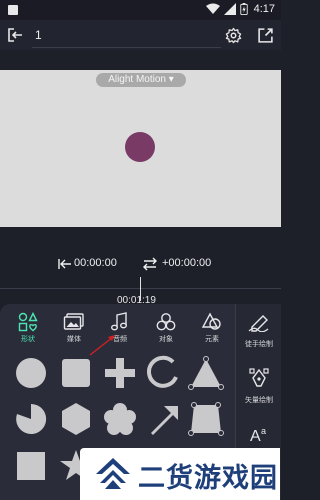  Describe the element at coordinates (28, 339) in the screenshot. I see `tab-label: 形状` at that location.